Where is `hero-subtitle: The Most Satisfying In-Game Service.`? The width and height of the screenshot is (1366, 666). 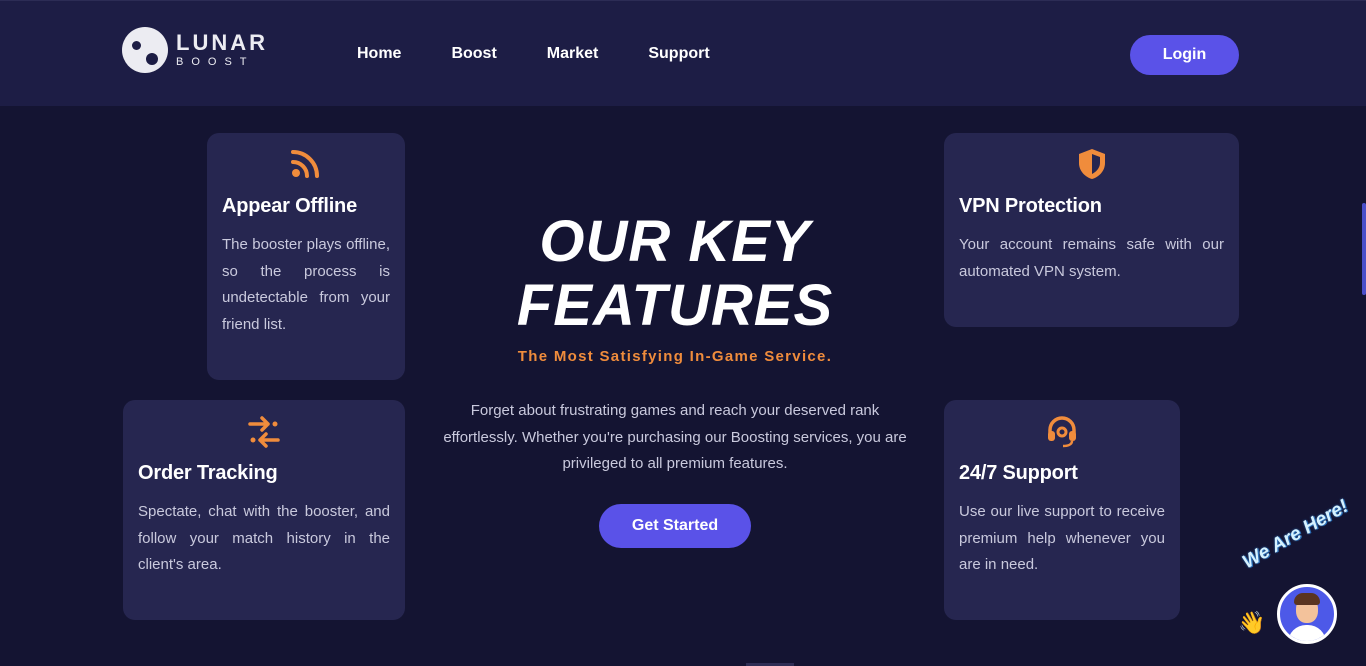
hero-subtitle: The Most Satisfying In-Game Service. is located at coordinates (675, 356).